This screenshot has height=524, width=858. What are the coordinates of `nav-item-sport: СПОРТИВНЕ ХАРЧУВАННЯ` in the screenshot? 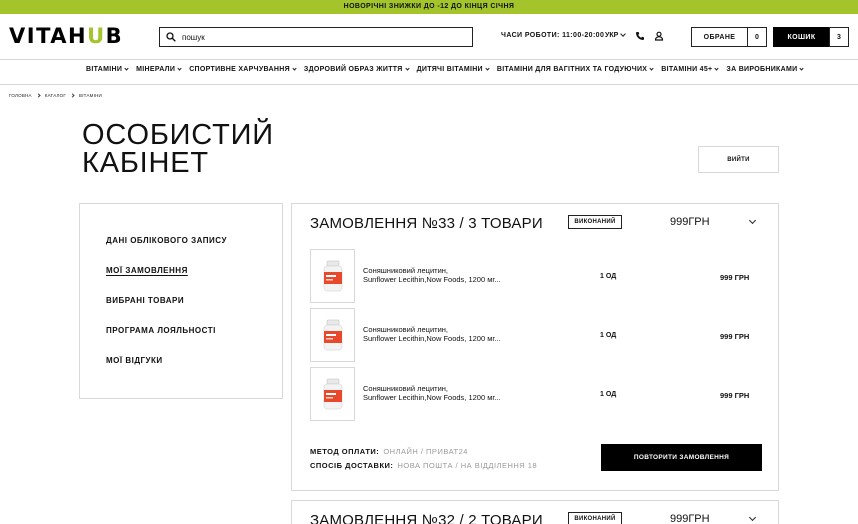 It's located at (243, 69).